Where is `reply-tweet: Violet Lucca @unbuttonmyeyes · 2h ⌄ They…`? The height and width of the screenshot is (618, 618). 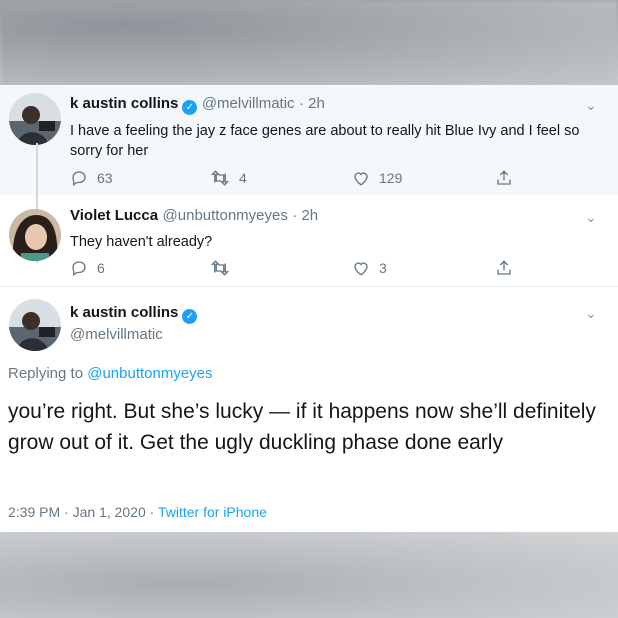 reply-tweet: Violet Lucca @unbuttonmyeyes · 2h ⌄ They… is located at coordinates (309, 240).